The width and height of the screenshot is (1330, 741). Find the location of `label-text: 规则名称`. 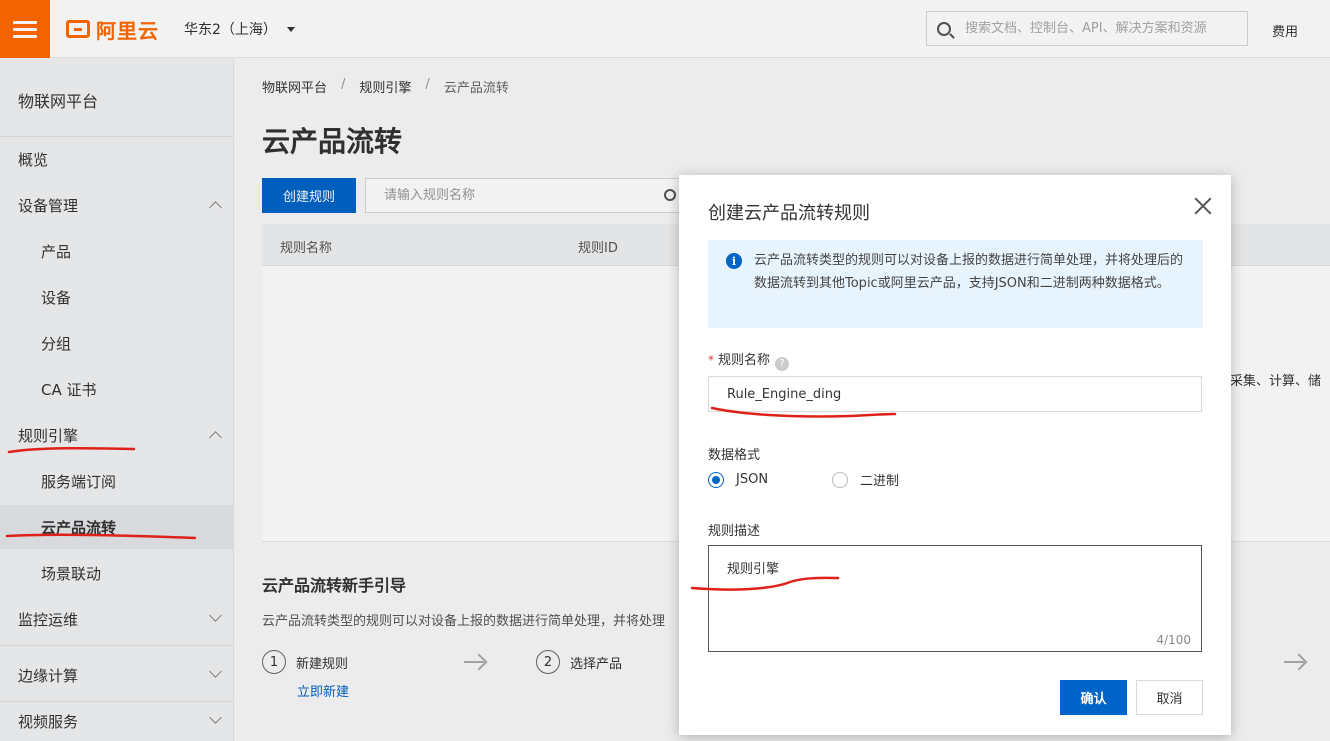

label-text: 规则名称 is located at coordinates (744, 360).